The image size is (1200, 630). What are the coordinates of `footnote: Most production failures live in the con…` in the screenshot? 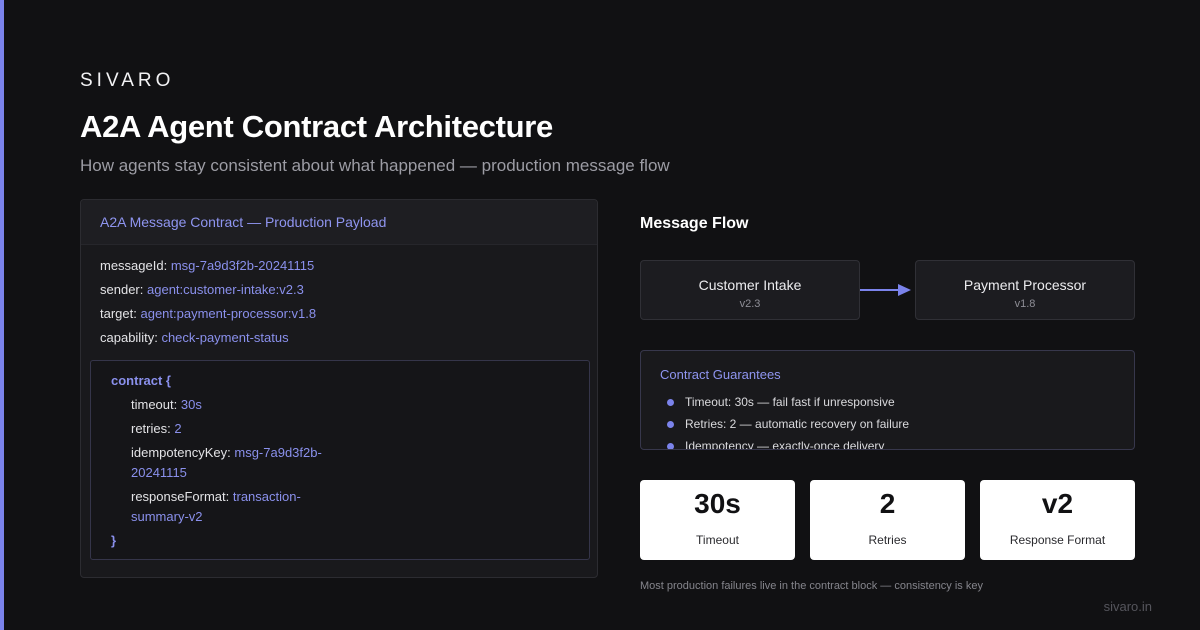 It's located at (811, 586).